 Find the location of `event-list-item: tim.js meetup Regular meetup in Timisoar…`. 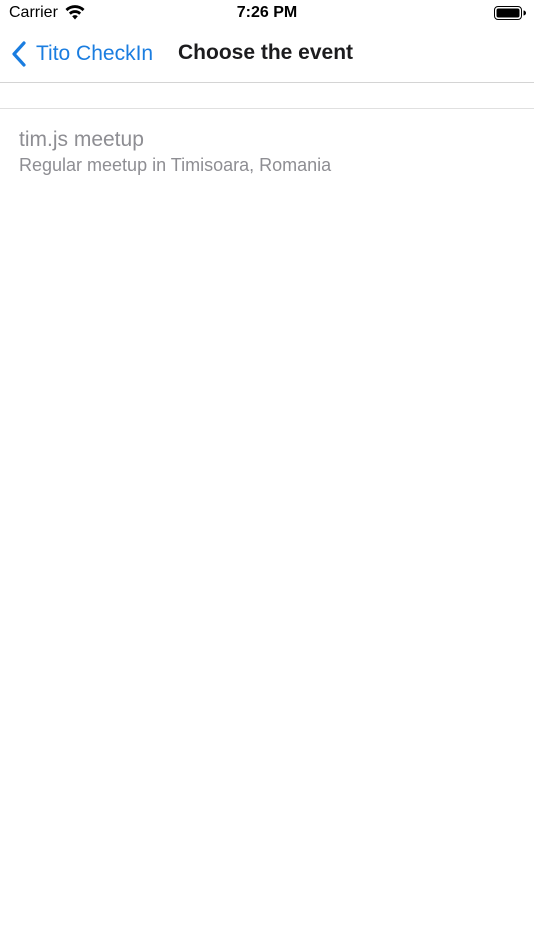

event-list-item: tim.js meetup Regular meetup in Timisoar… is located at coordinates (267, 149).